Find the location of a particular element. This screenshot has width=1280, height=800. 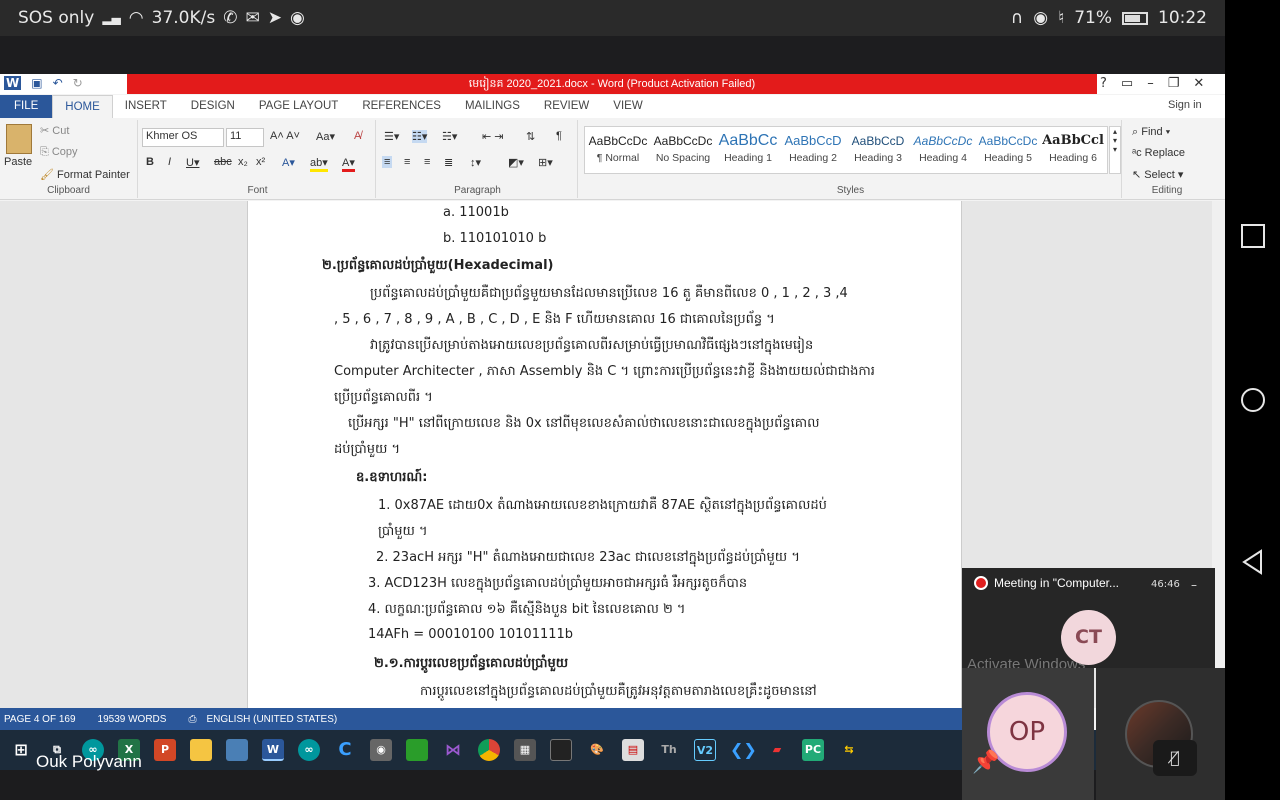

highlight-icon: ab▾ is located at coordinates (319, 164).